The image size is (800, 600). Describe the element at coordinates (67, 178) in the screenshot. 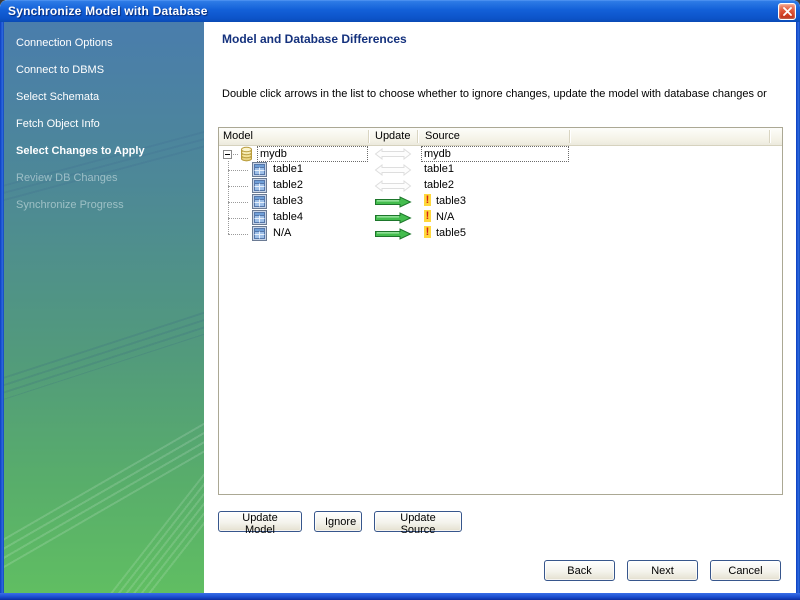

I see `sidebar-step-review-db-changes: Review DB Changes` at that location.